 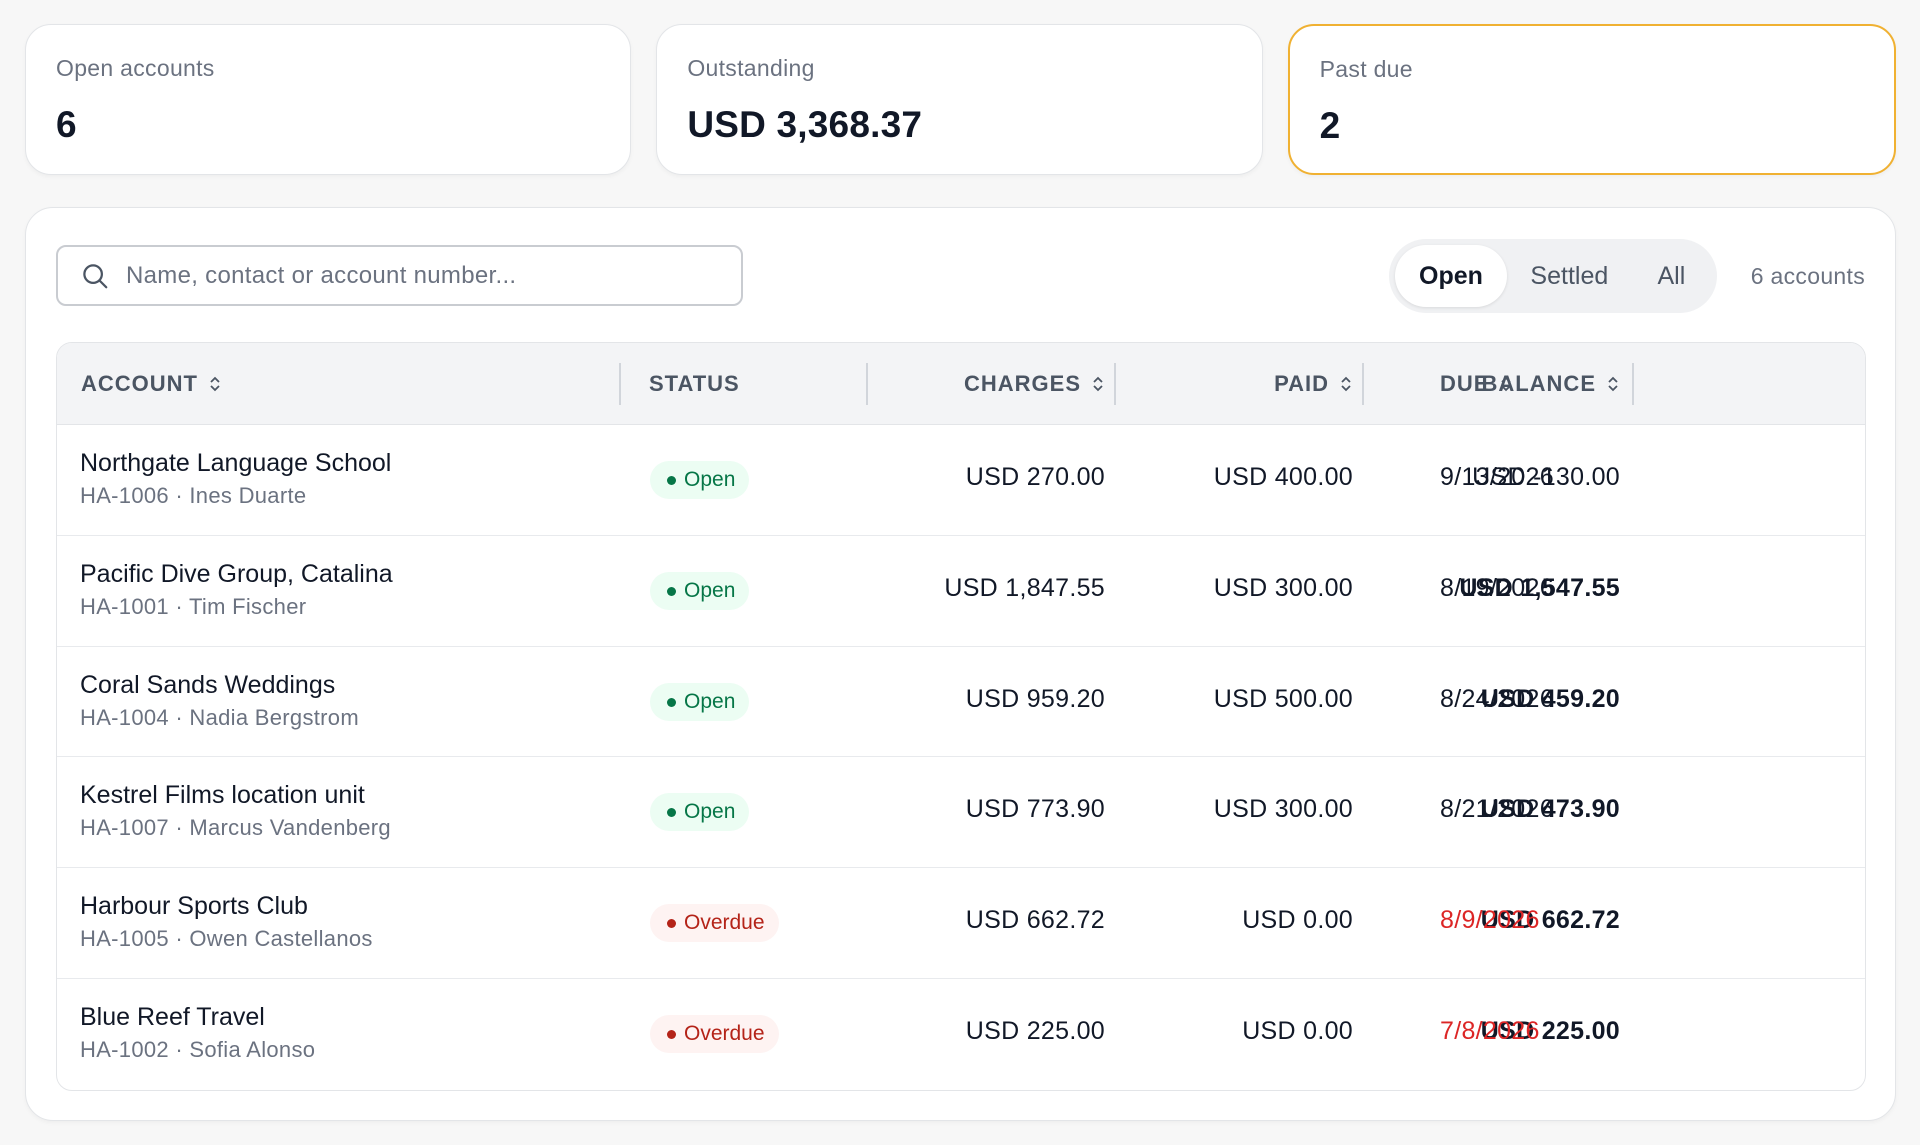 I want to click on due-cell: 9/13/2026, so click(x=1497, y=477).